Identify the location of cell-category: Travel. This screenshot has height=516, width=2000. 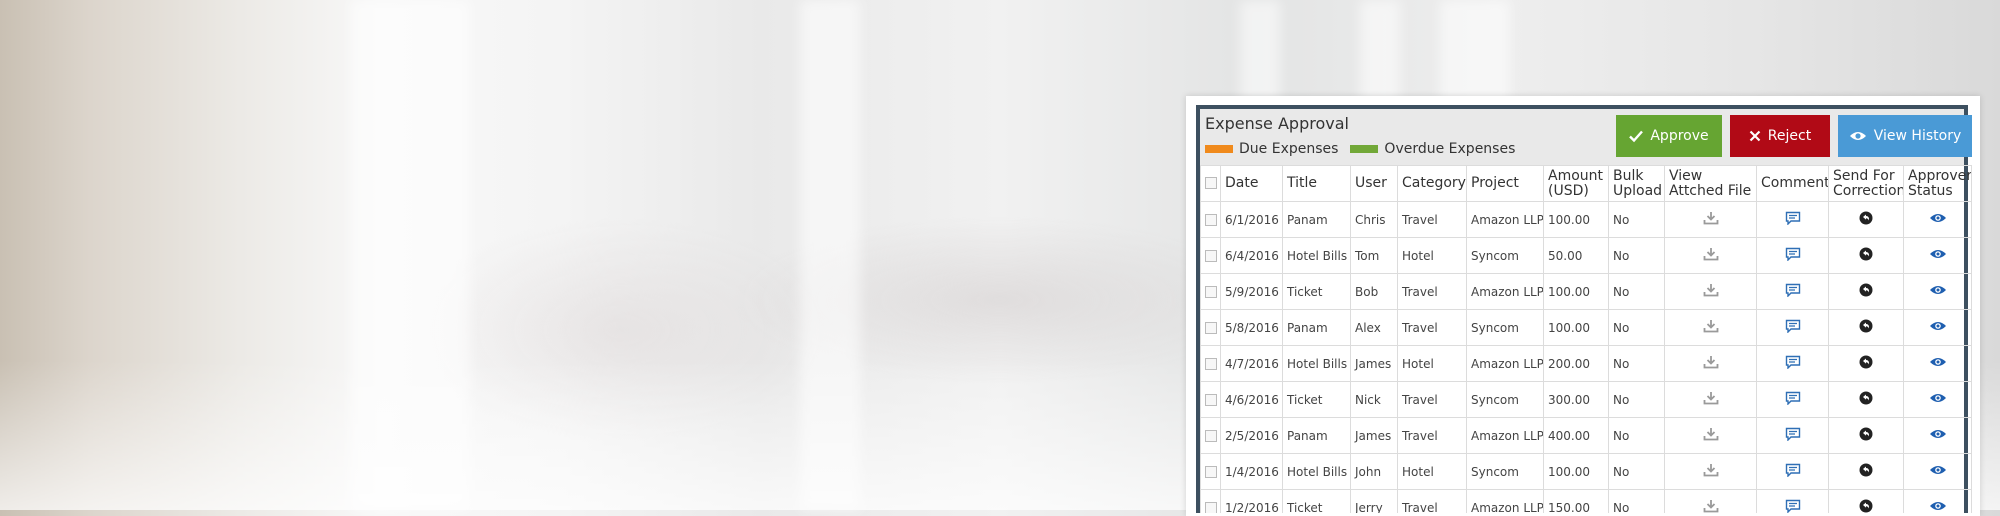
(1432, 220).